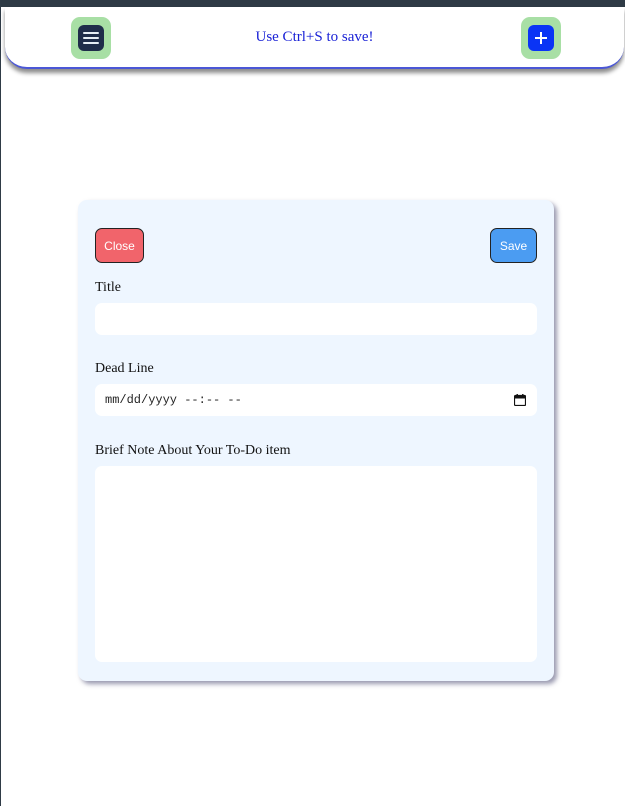 The width and height of the screenshot is (625, 806). Describe the element at coordinates (513, 245) in the screenshot. I see `save-button: Save` at that location.